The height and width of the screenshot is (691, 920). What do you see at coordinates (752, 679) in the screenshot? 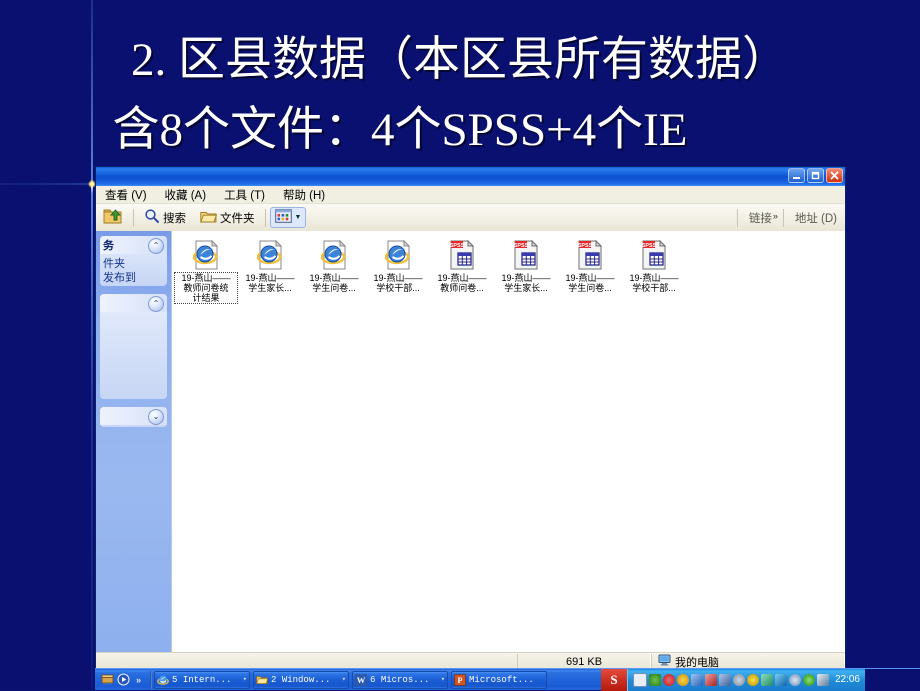
I see `media-tray-icon` at bounding box center [752, 679].